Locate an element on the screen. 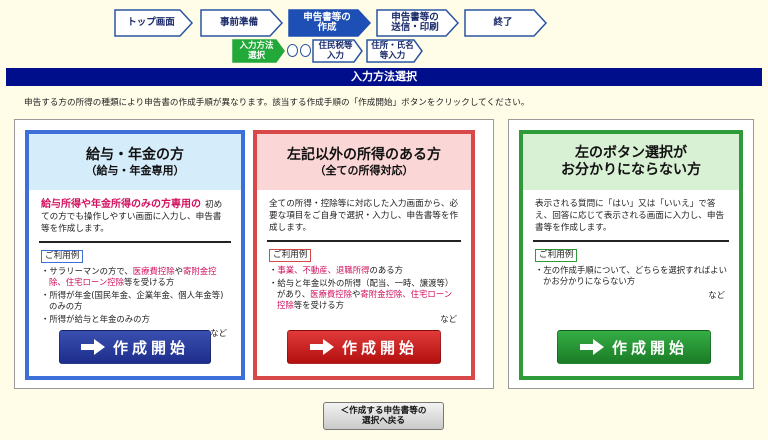  card-heading: 左のボタン選択が is located at coordinates (631, 153).